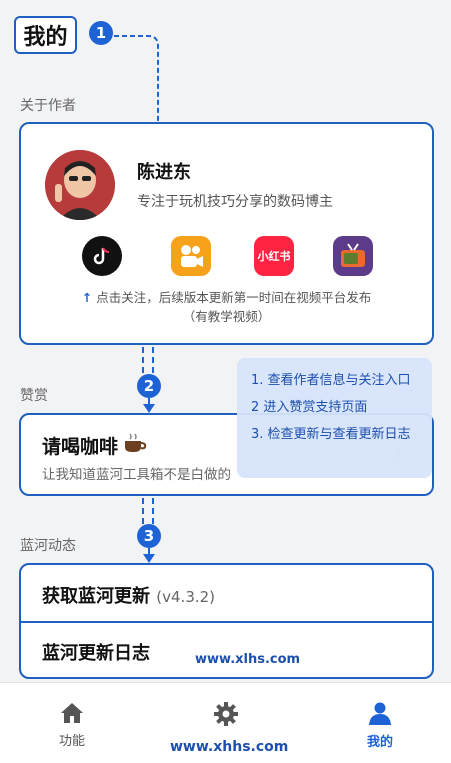  What do you see at coordinates (235, 202) in the screenshot?
I see `author-bio: 专注于玩机技巧分享的数码博主` at bounding box center [235, 202].